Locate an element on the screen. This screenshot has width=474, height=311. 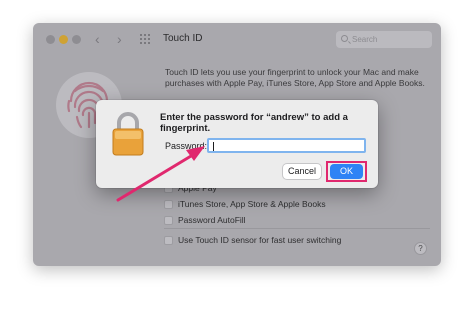
help-button: ? is located at coordinates (420, 248).